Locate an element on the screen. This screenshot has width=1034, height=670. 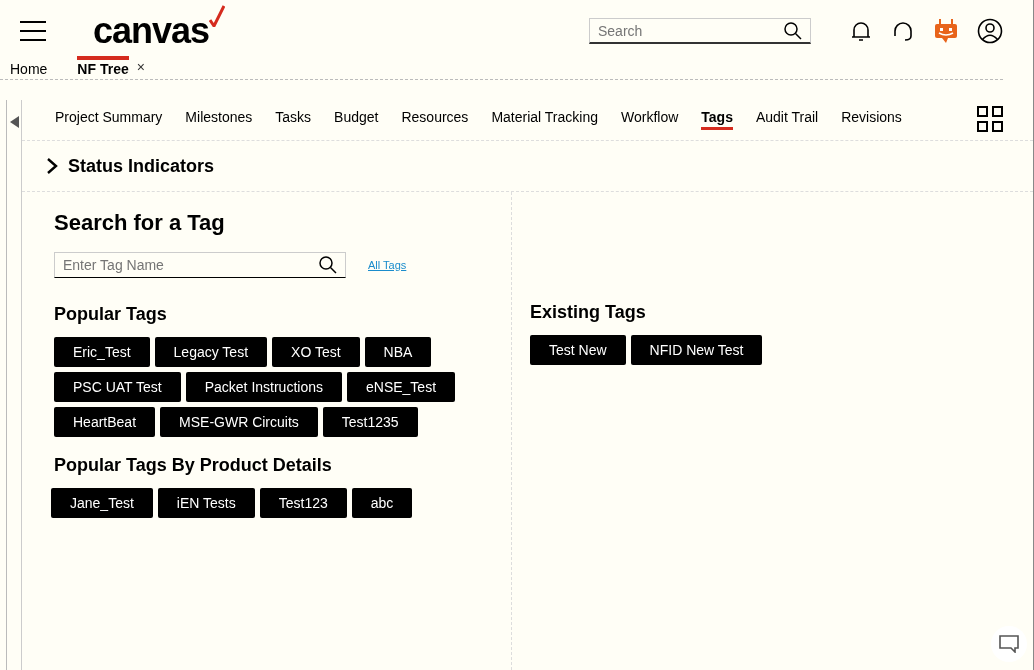
tag-chip: PSC UAT Test is located at coordinates (117, 387).